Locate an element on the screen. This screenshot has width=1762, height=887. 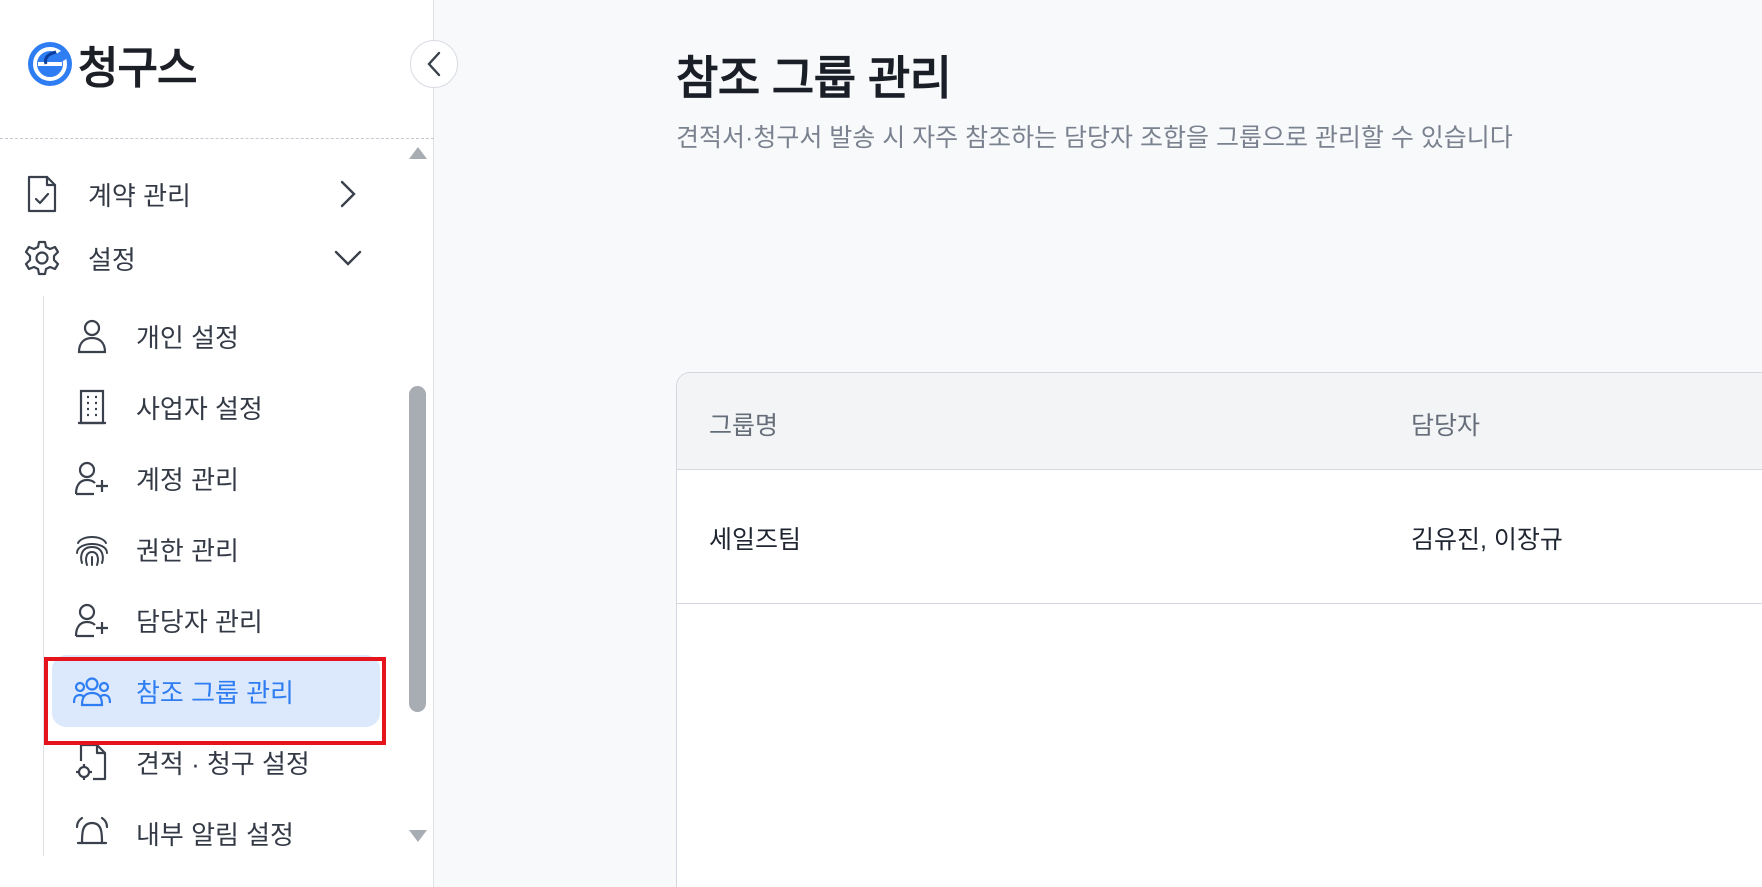
scroll-down-arrow is located at coordinates (418, 836).